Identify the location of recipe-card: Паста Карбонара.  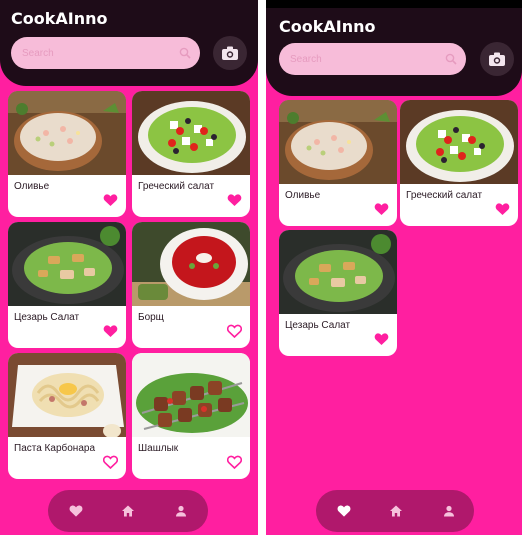
(67, 416).